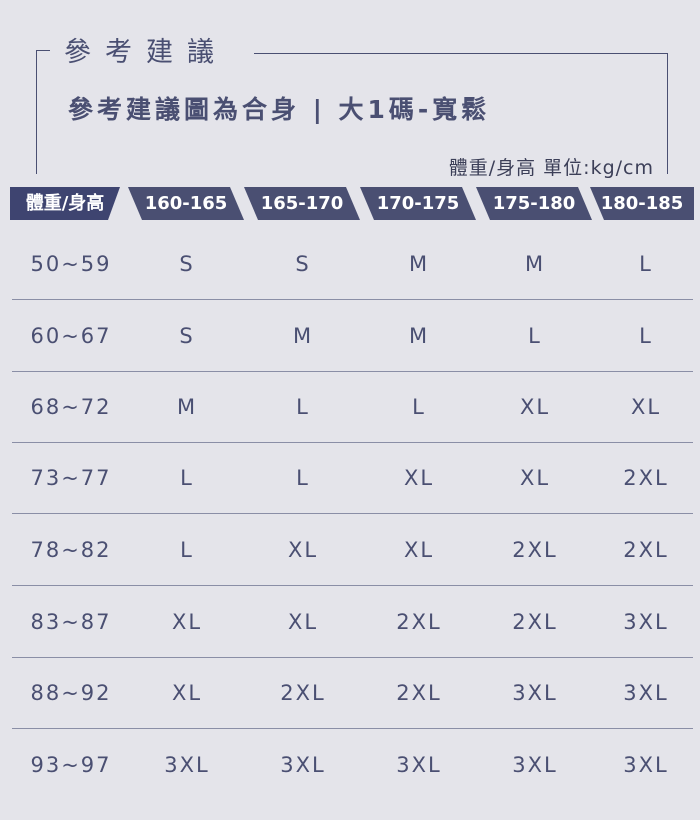 This screenshot has width=700, height=820. I want to click on table-row: 88~92 XL 2XL 2XL 3XL 3XL, so click(350, 693).